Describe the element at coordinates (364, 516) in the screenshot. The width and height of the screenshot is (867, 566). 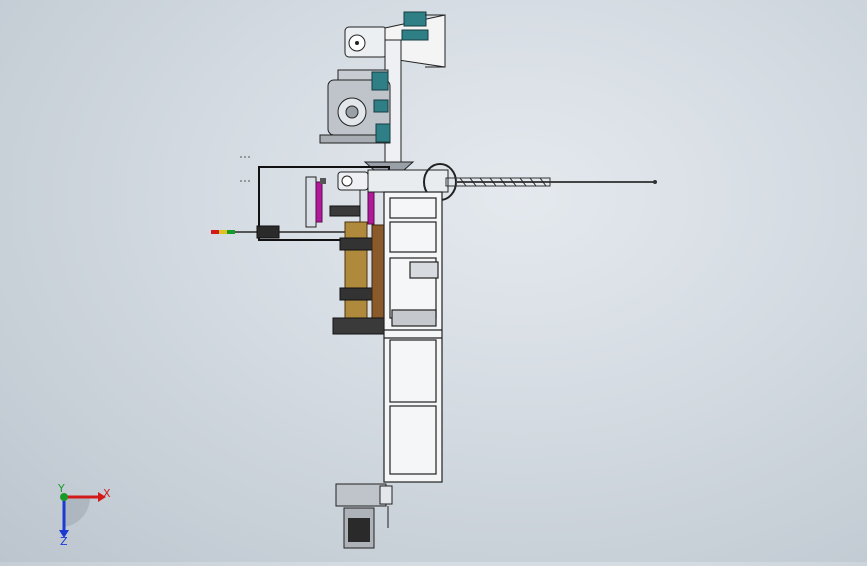
I see `bottom-servo-motor` at that location.